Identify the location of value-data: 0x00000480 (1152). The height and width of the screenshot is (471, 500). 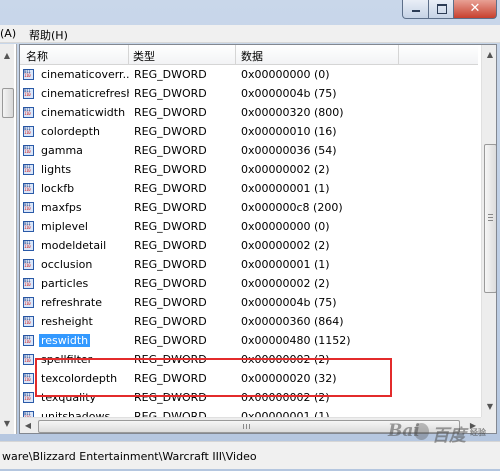
(296, 340).